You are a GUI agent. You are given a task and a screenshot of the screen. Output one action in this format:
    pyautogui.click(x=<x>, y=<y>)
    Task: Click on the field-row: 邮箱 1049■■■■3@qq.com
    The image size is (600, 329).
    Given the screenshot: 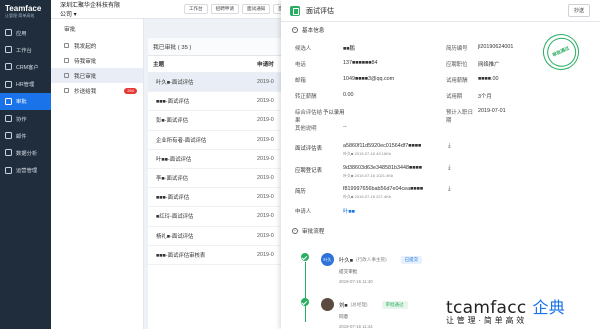 What is the action you would take?
    pyautogui.click(x=344, y=80)
    